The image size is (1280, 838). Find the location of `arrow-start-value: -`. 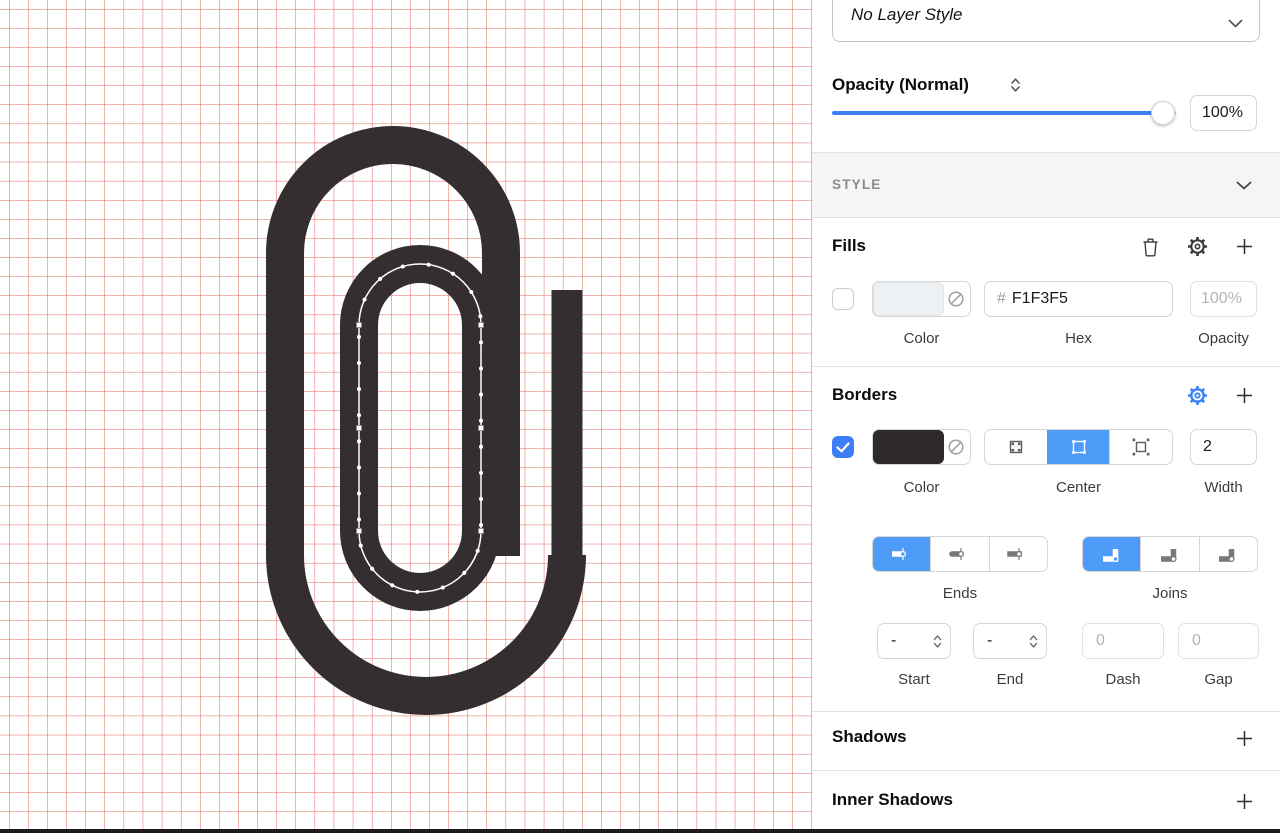

arrow-start-value: - is located at coordinates (894, 640).